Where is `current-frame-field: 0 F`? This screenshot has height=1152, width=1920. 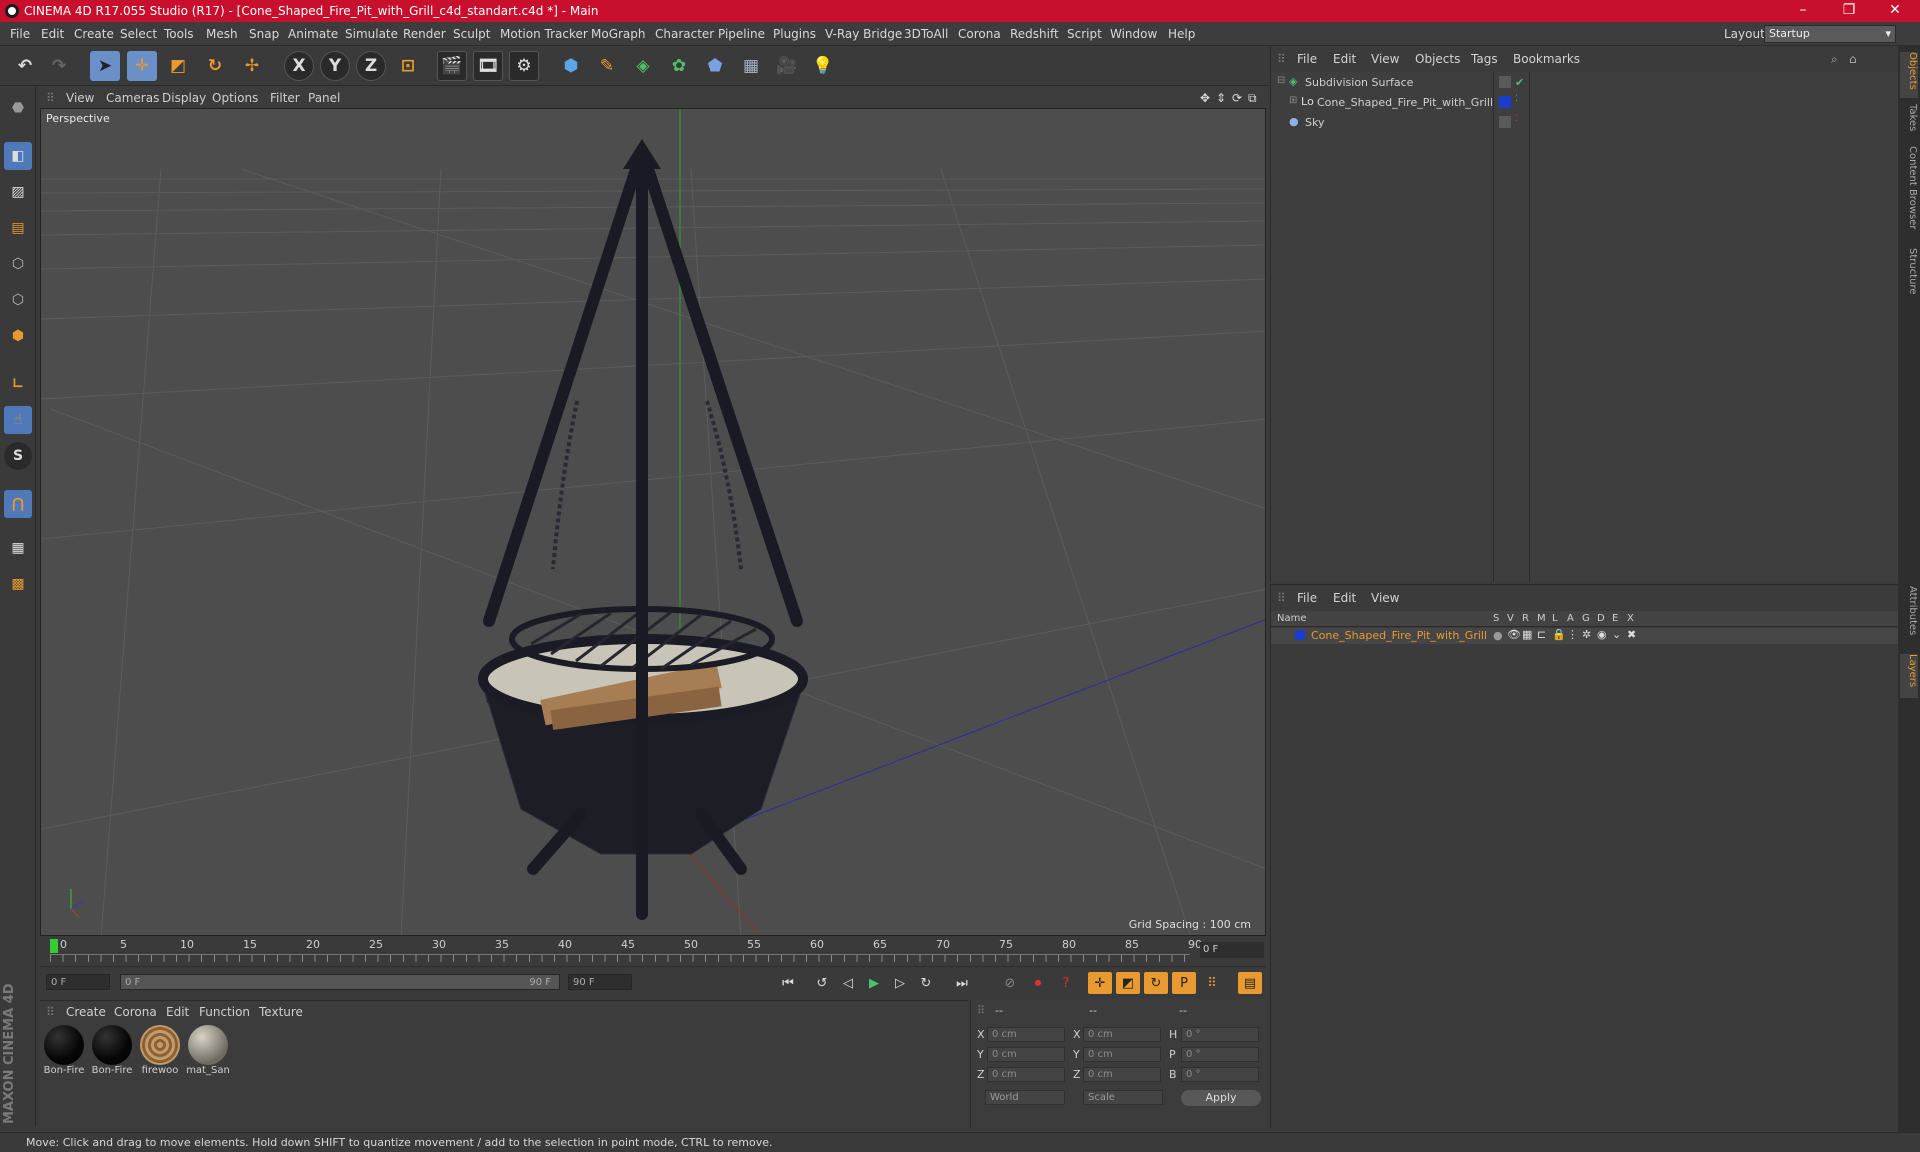
current-frame-field: 0 F is located at coordinates (1232, 950).